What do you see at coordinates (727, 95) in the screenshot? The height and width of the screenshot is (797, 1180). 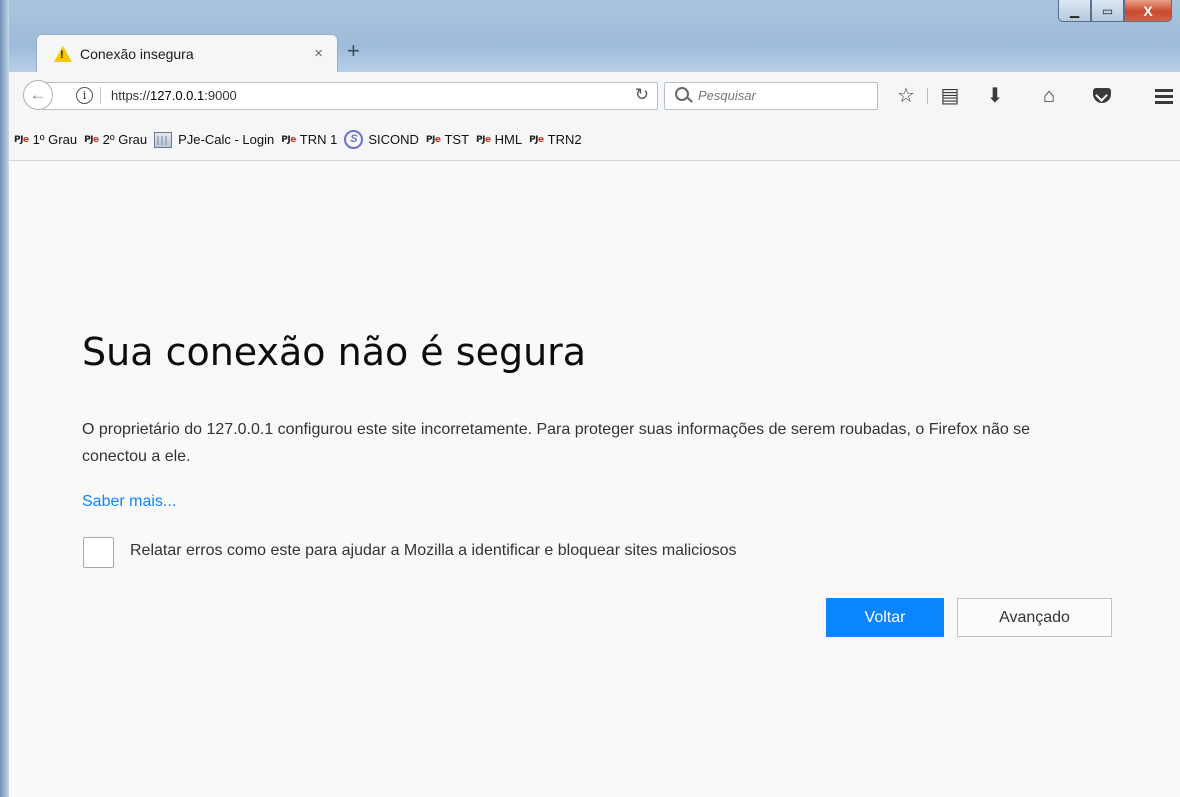 I see `search-placeholder: Pesquisar` at bounding box center [727, 95].